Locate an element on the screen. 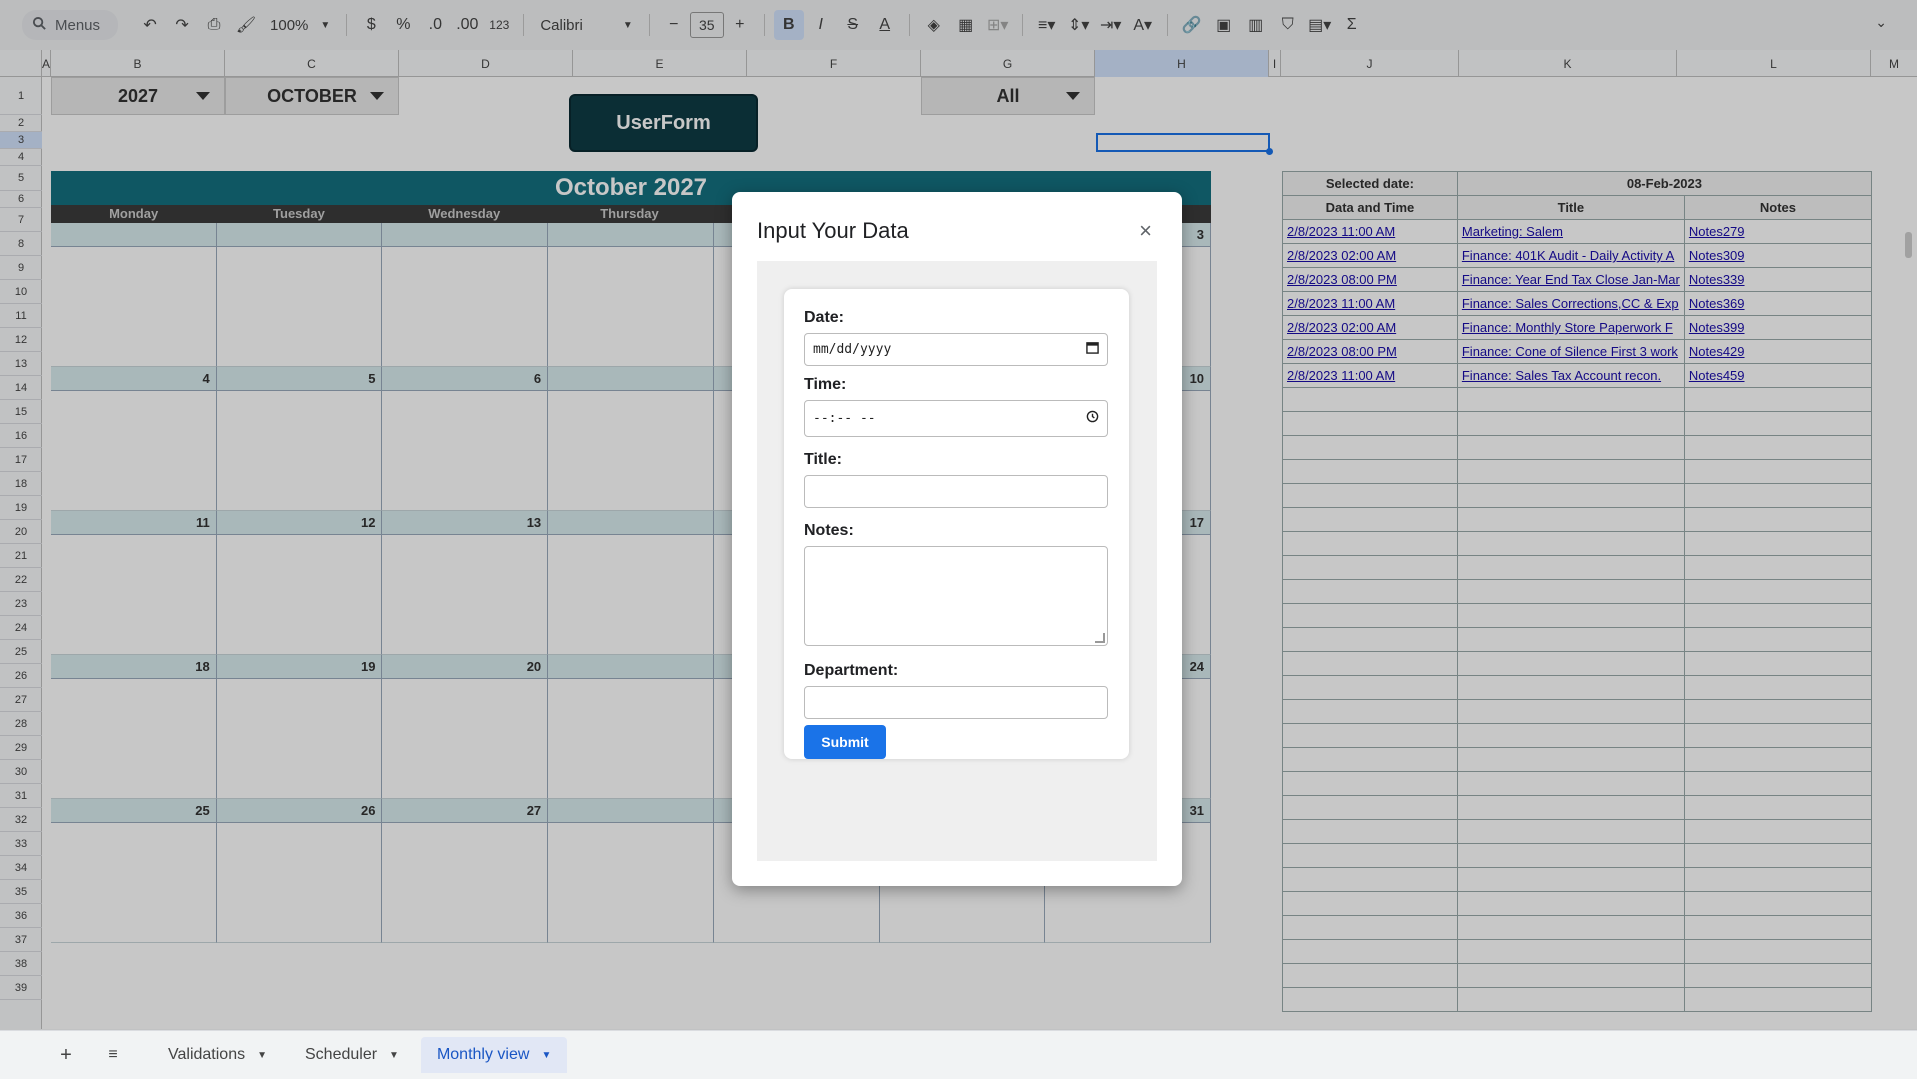 The width and height of the screenshot is (1917, 1079). close-icon: × is located at coordinates (1145, 231).